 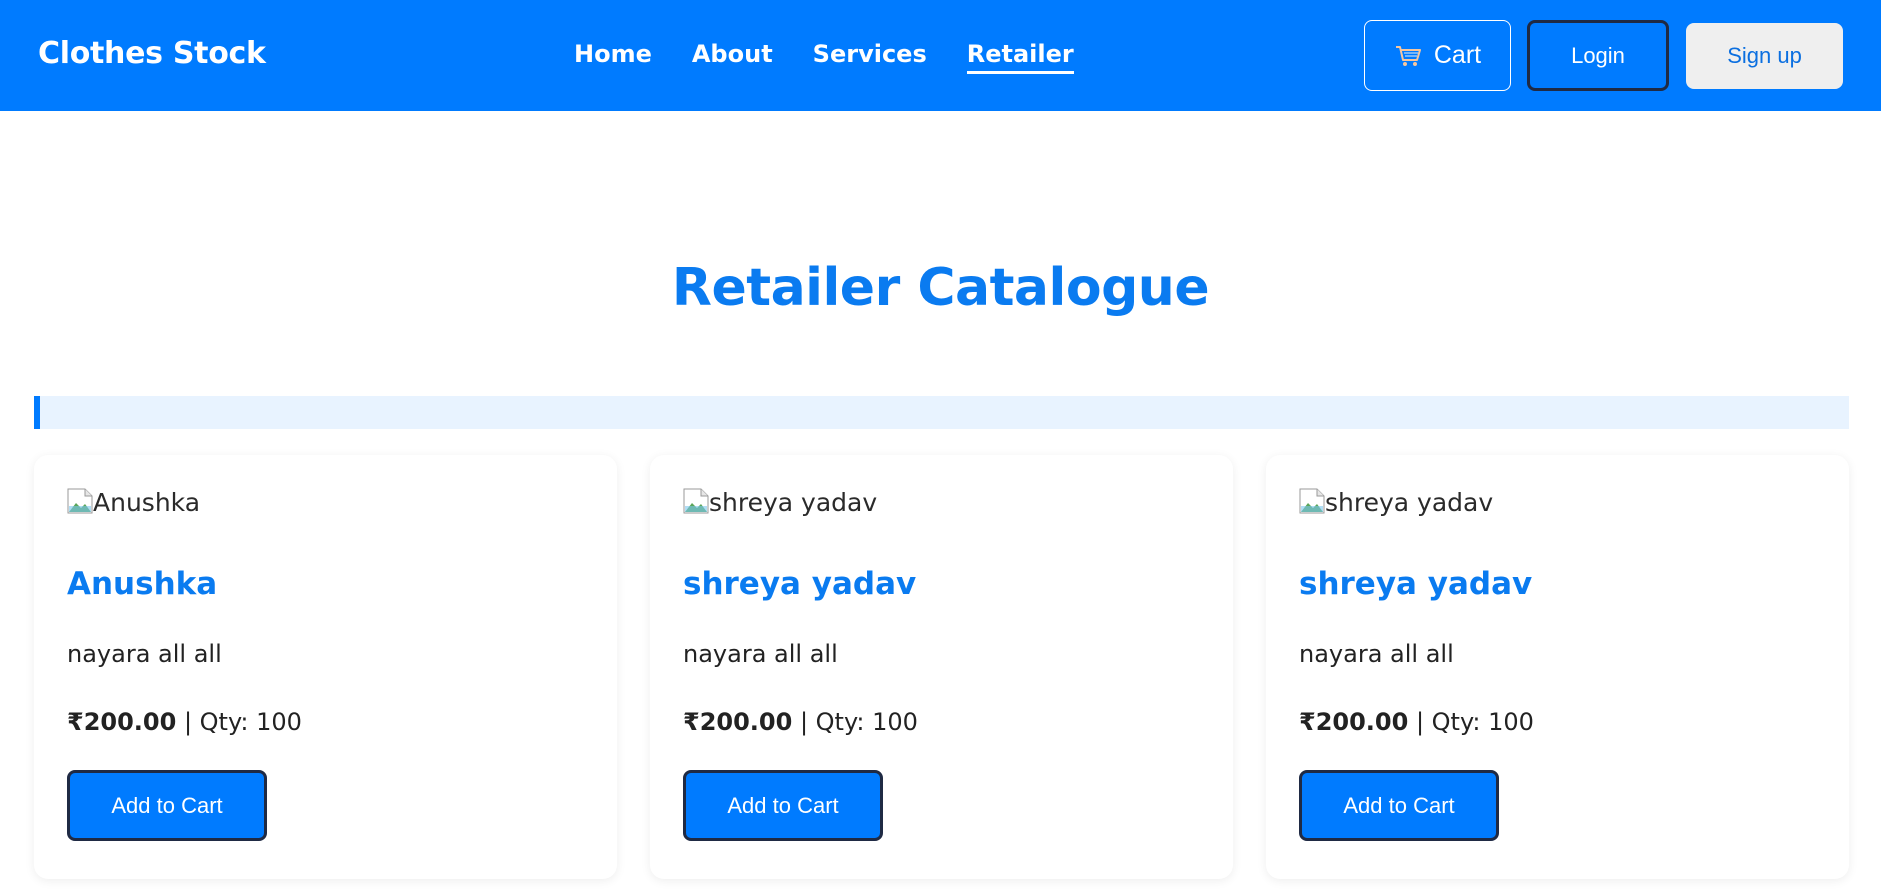 I want to click on page-title: Retailer Catalogue, so click(x=940, y=288).